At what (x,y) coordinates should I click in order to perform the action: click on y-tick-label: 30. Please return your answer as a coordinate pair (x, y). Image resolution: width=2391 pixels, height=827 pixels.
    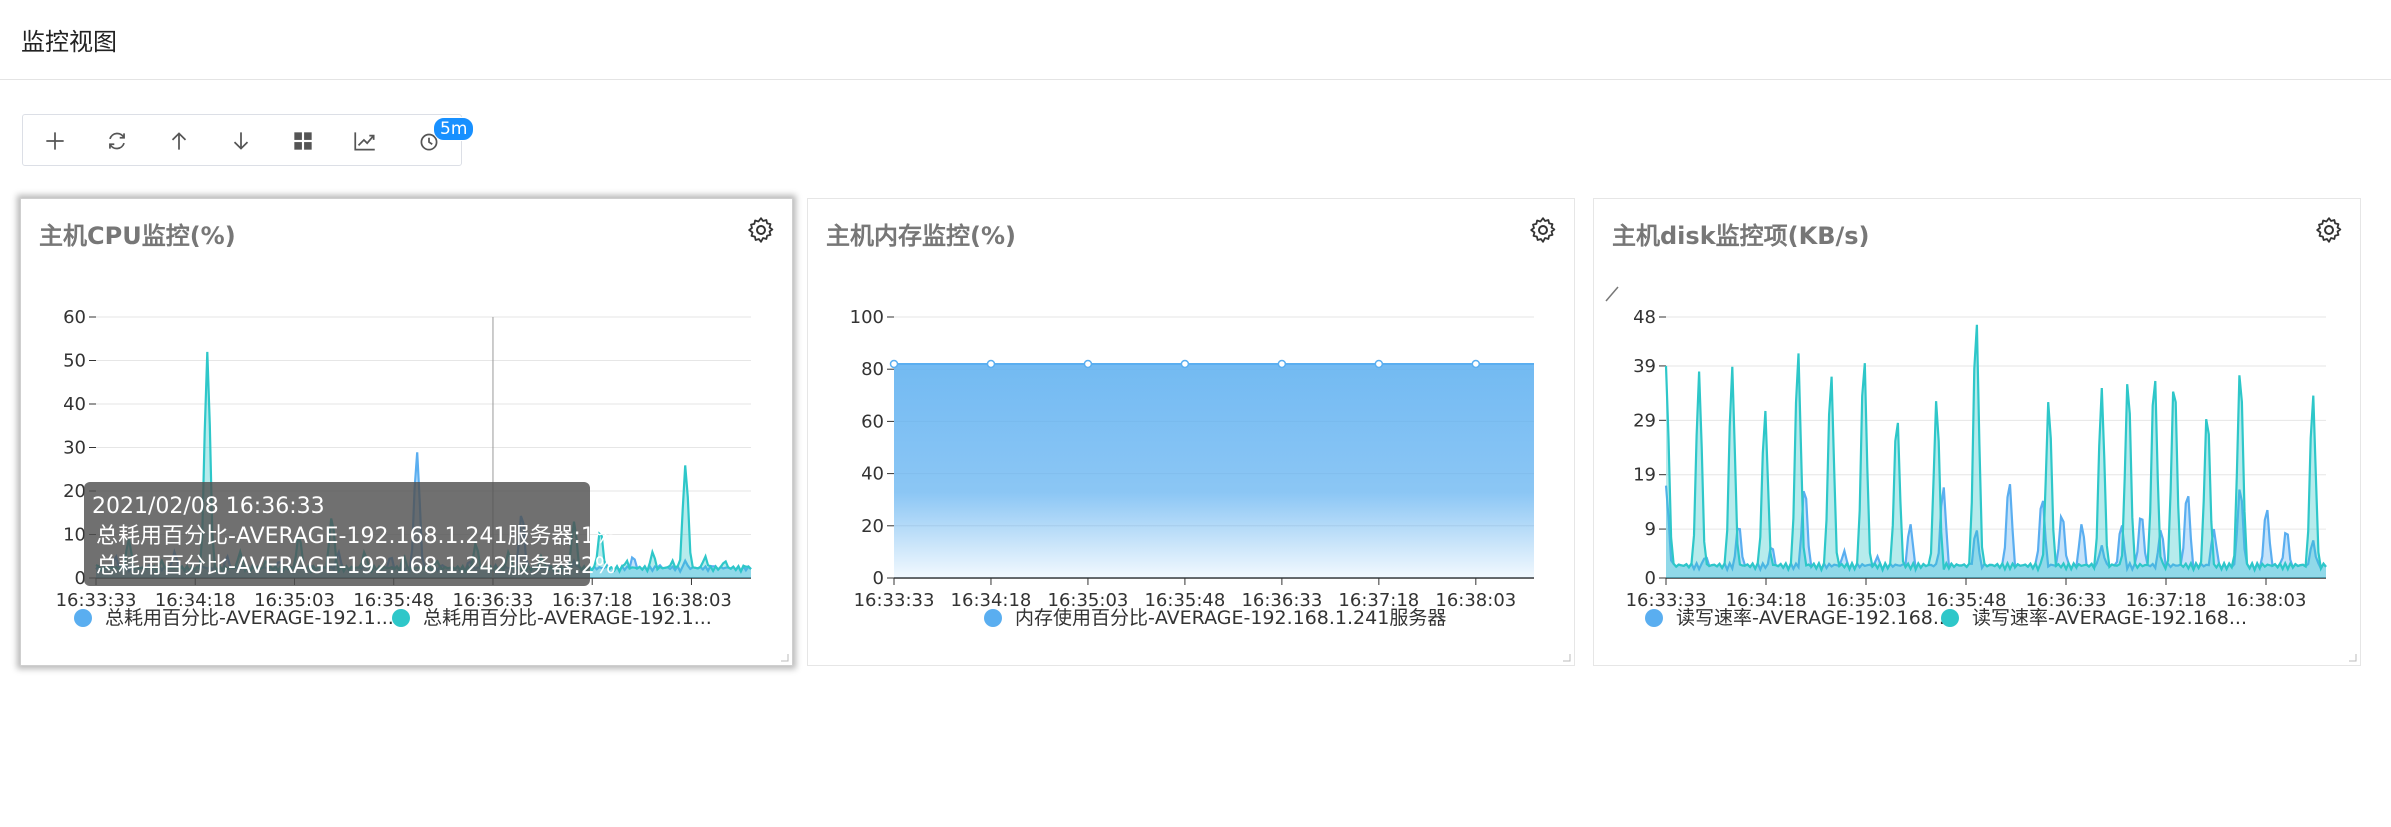
    Looking at the image, I should click on (74, 448).